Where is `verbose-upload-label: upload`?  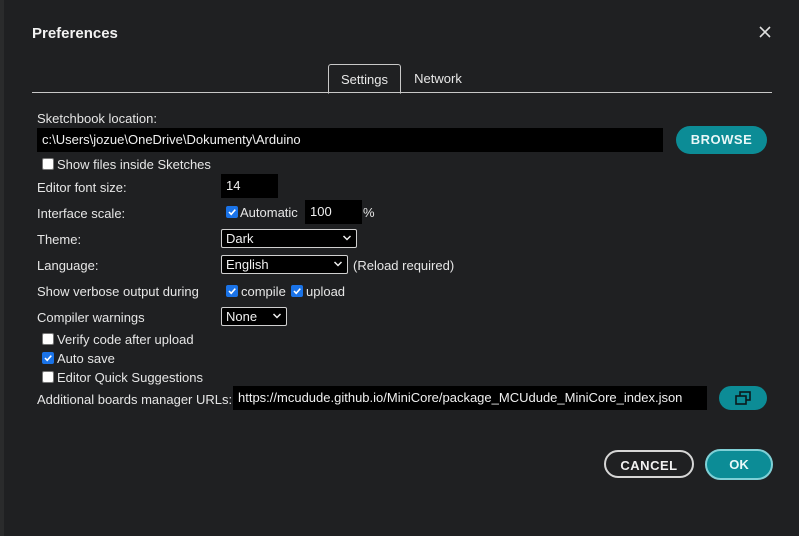 verbose-upload-label: upload is located at coordinates (326, 291).